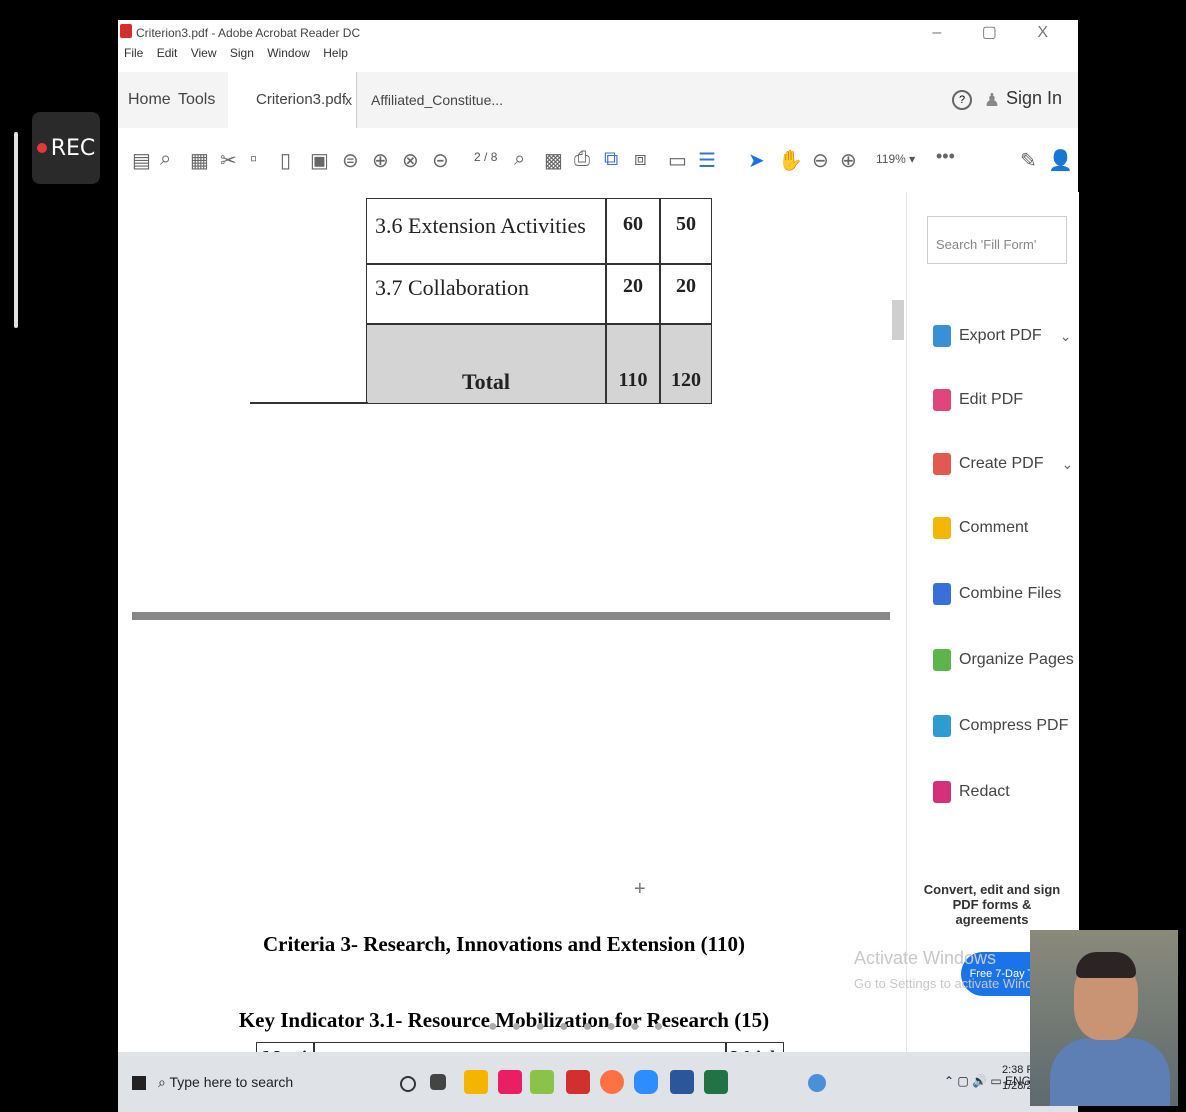 This screenshot has height=1112, width=1186. I want to click on page-thumbnail-icon: ▣, so click(319, 160).